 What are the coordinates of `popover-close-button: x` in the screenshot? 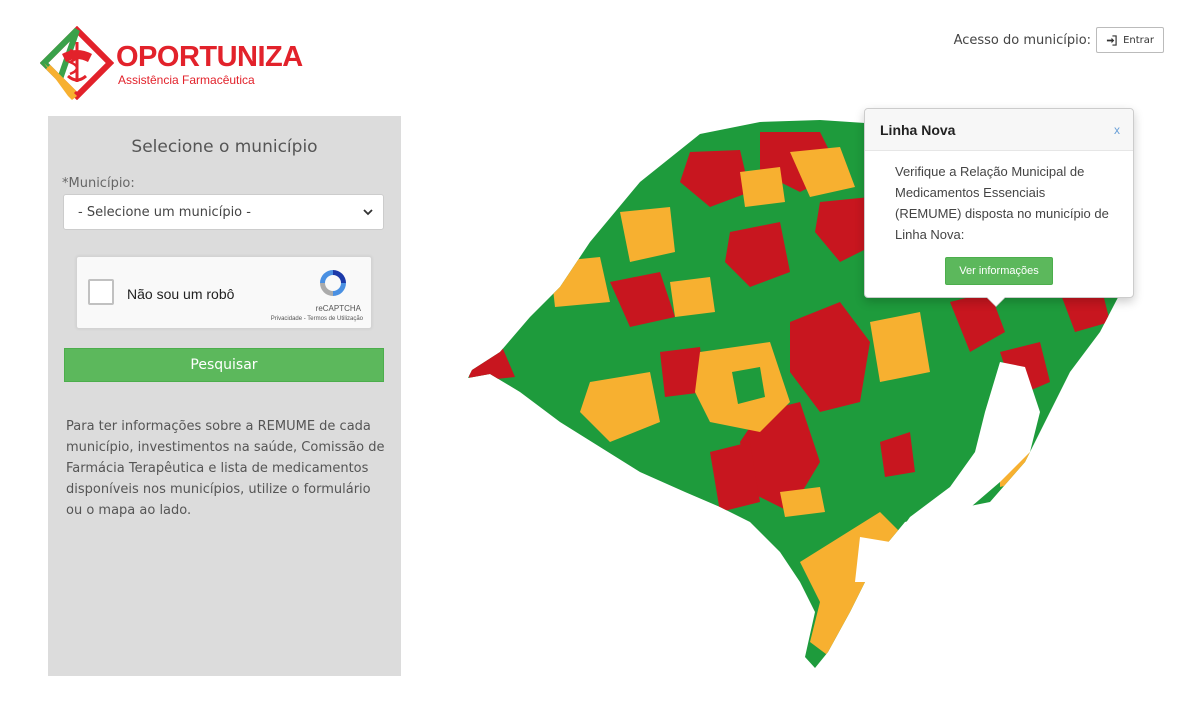 It's located at (1117, 130).